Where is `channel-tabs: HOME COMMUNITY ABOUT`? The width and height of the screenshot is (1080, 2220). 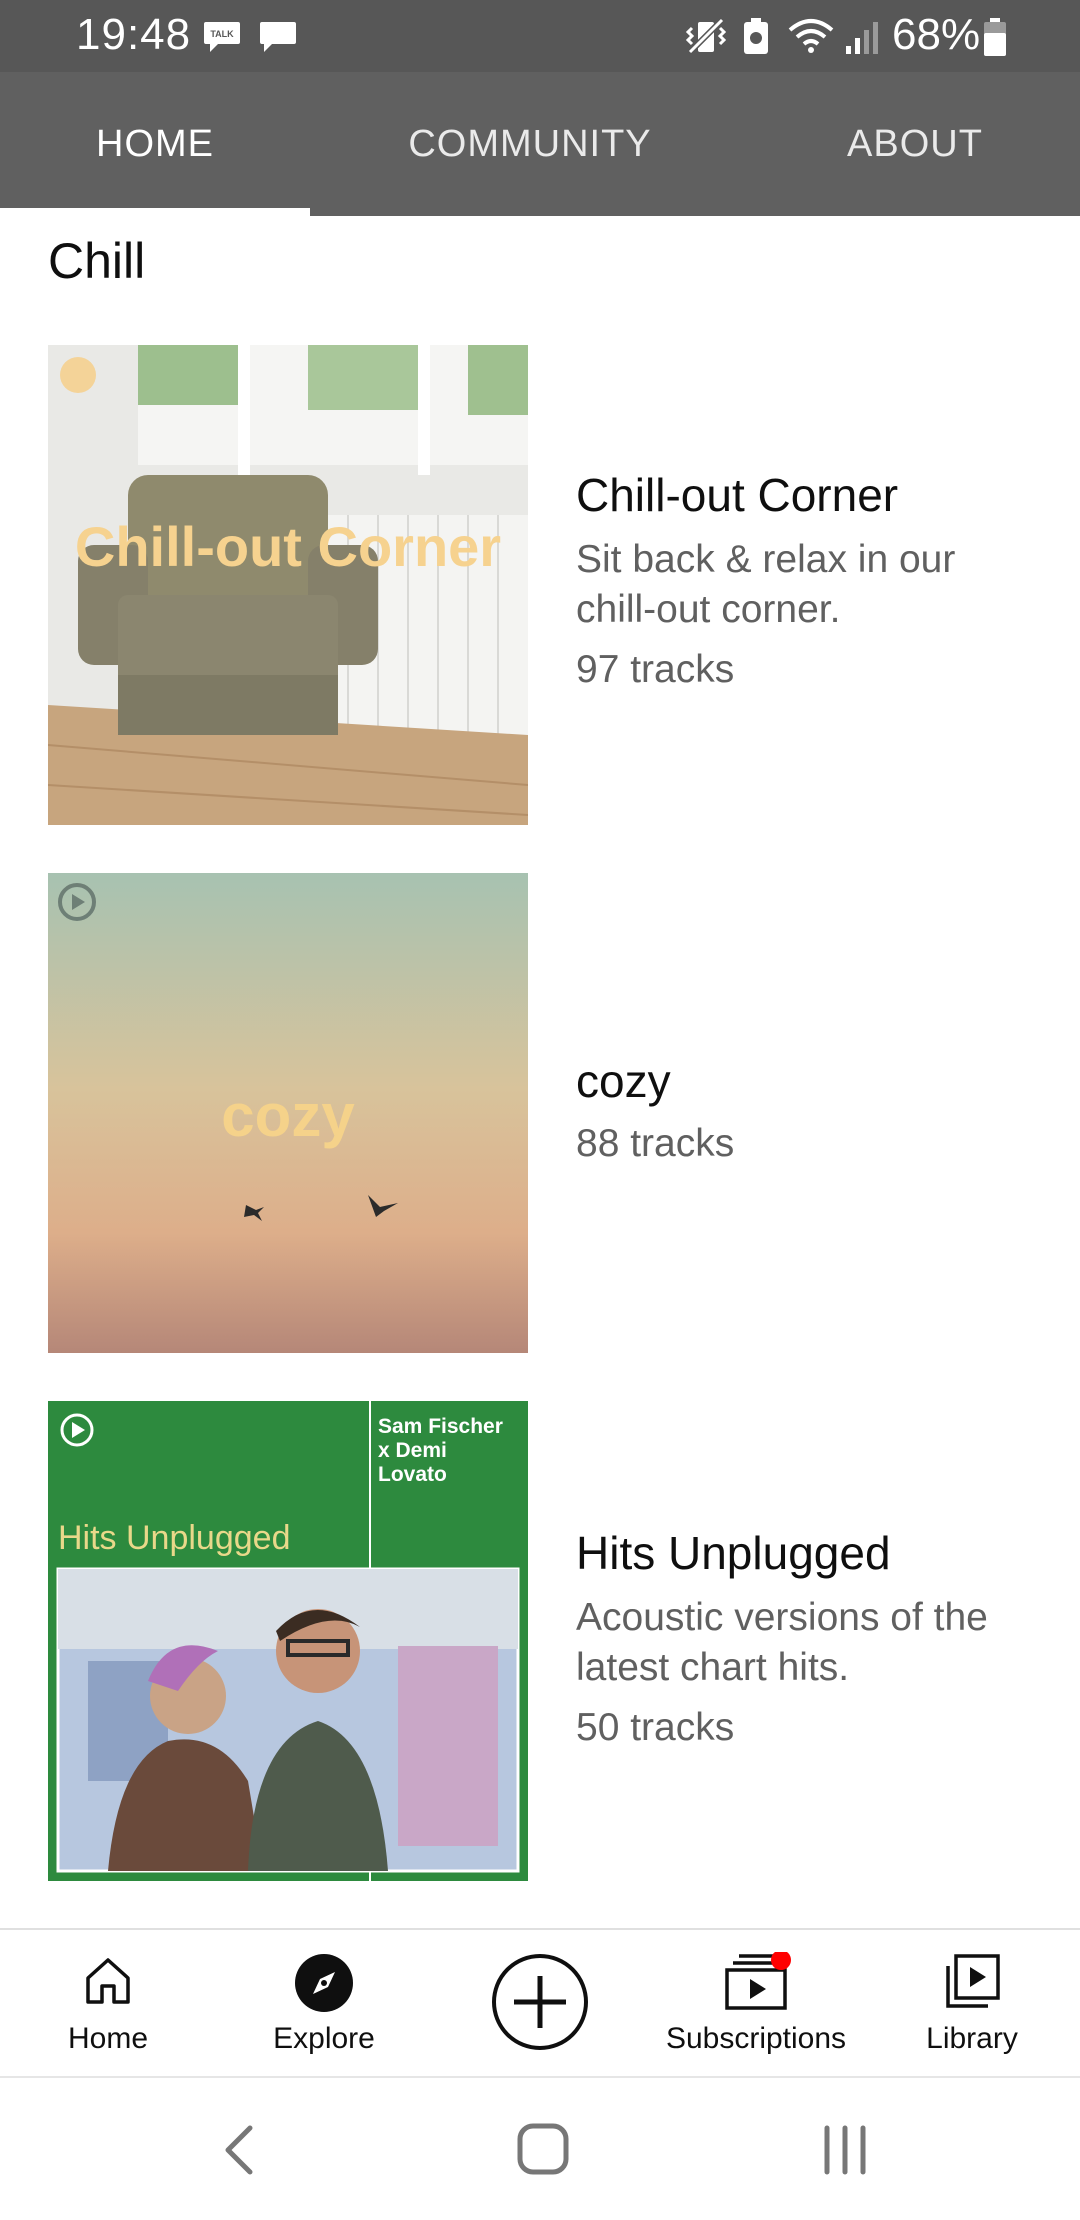
channel-tabs: HOME COMMUNITY ABOUT is located at coordinates (540, 144).